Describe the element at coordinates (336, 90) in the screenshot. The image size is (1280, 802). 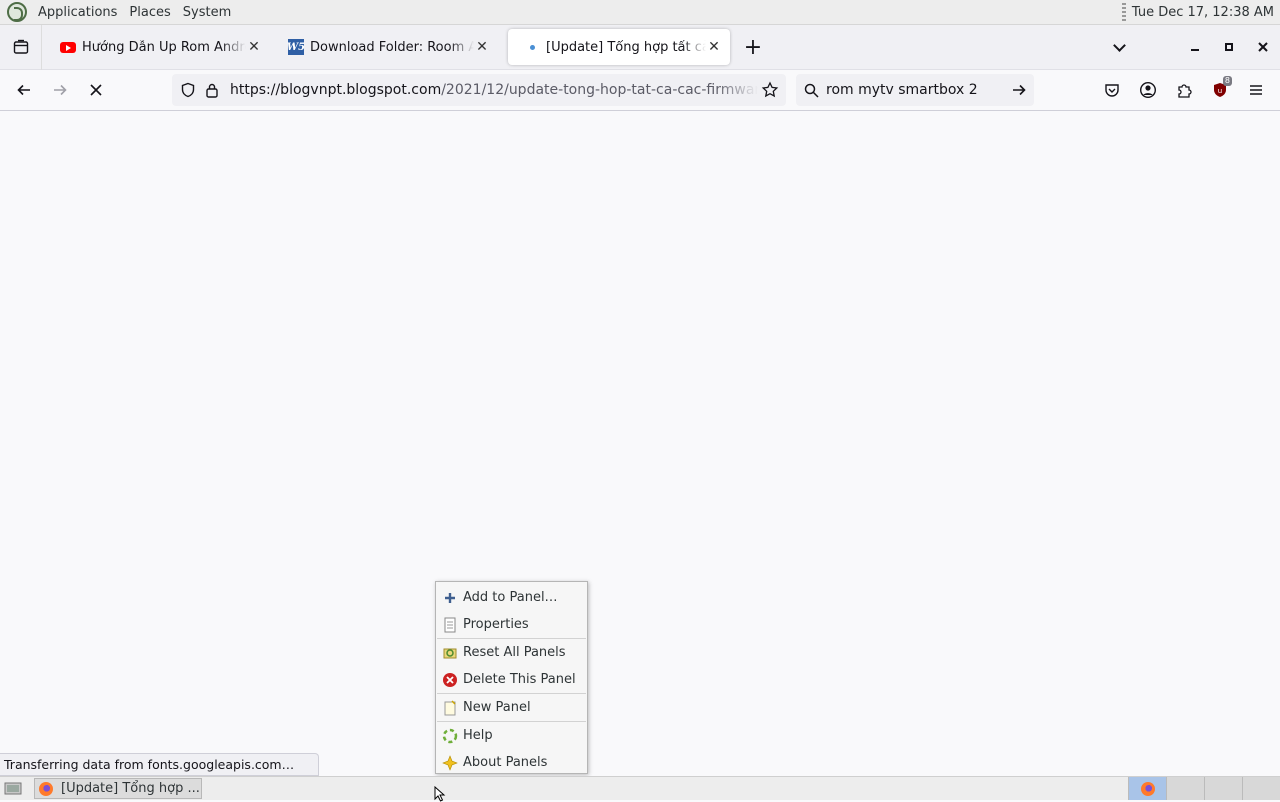
I see `url-host: https://blogvnpt.blogspot.com` at that location.